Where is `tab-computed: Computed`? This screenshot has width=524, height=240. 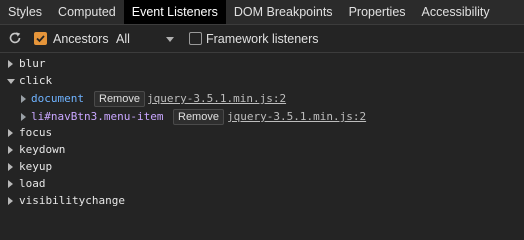 tab-computed: Computed is located at coordinates (87, 12).